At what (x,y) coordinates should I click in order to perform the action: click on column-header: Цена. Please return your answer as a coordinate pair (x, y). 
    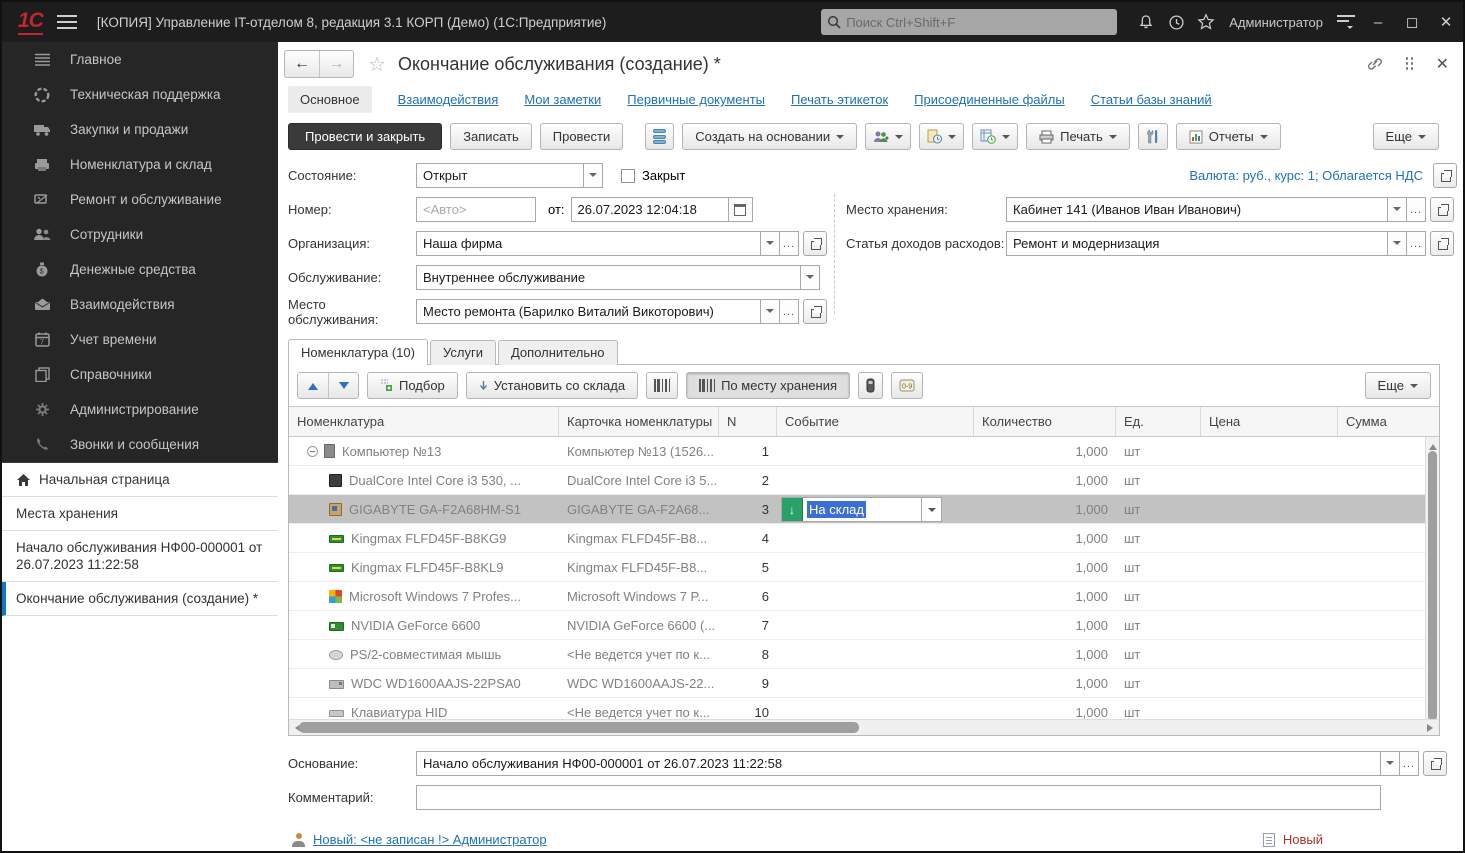
    Looking at the image, I should click on (1269, 421).